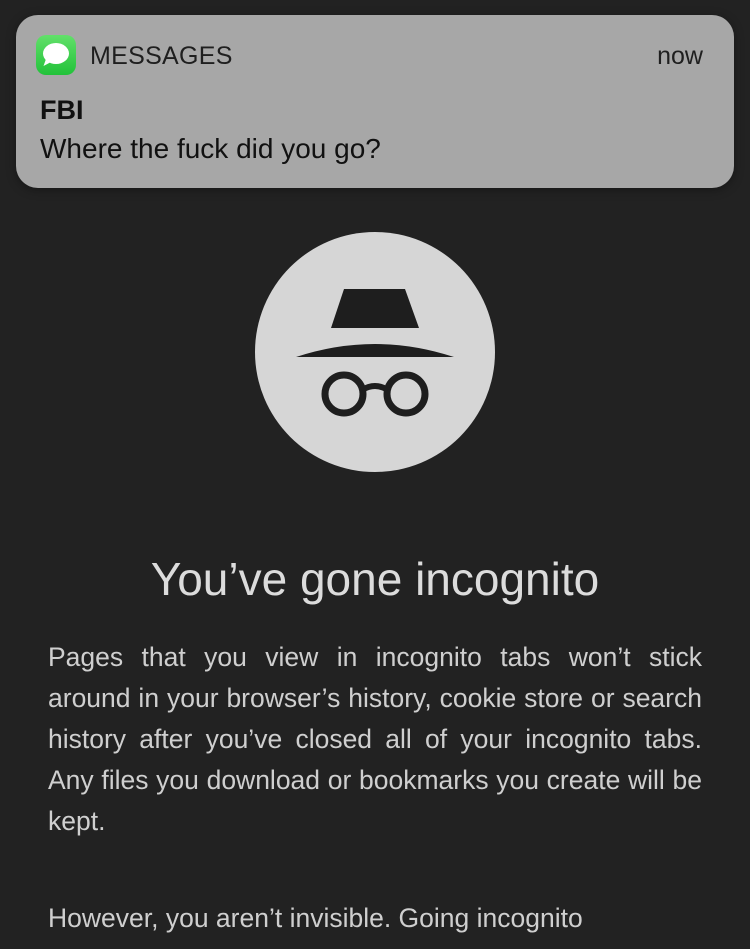  I want to click on notification-app-name: MESSAGES, so click(161, 56).